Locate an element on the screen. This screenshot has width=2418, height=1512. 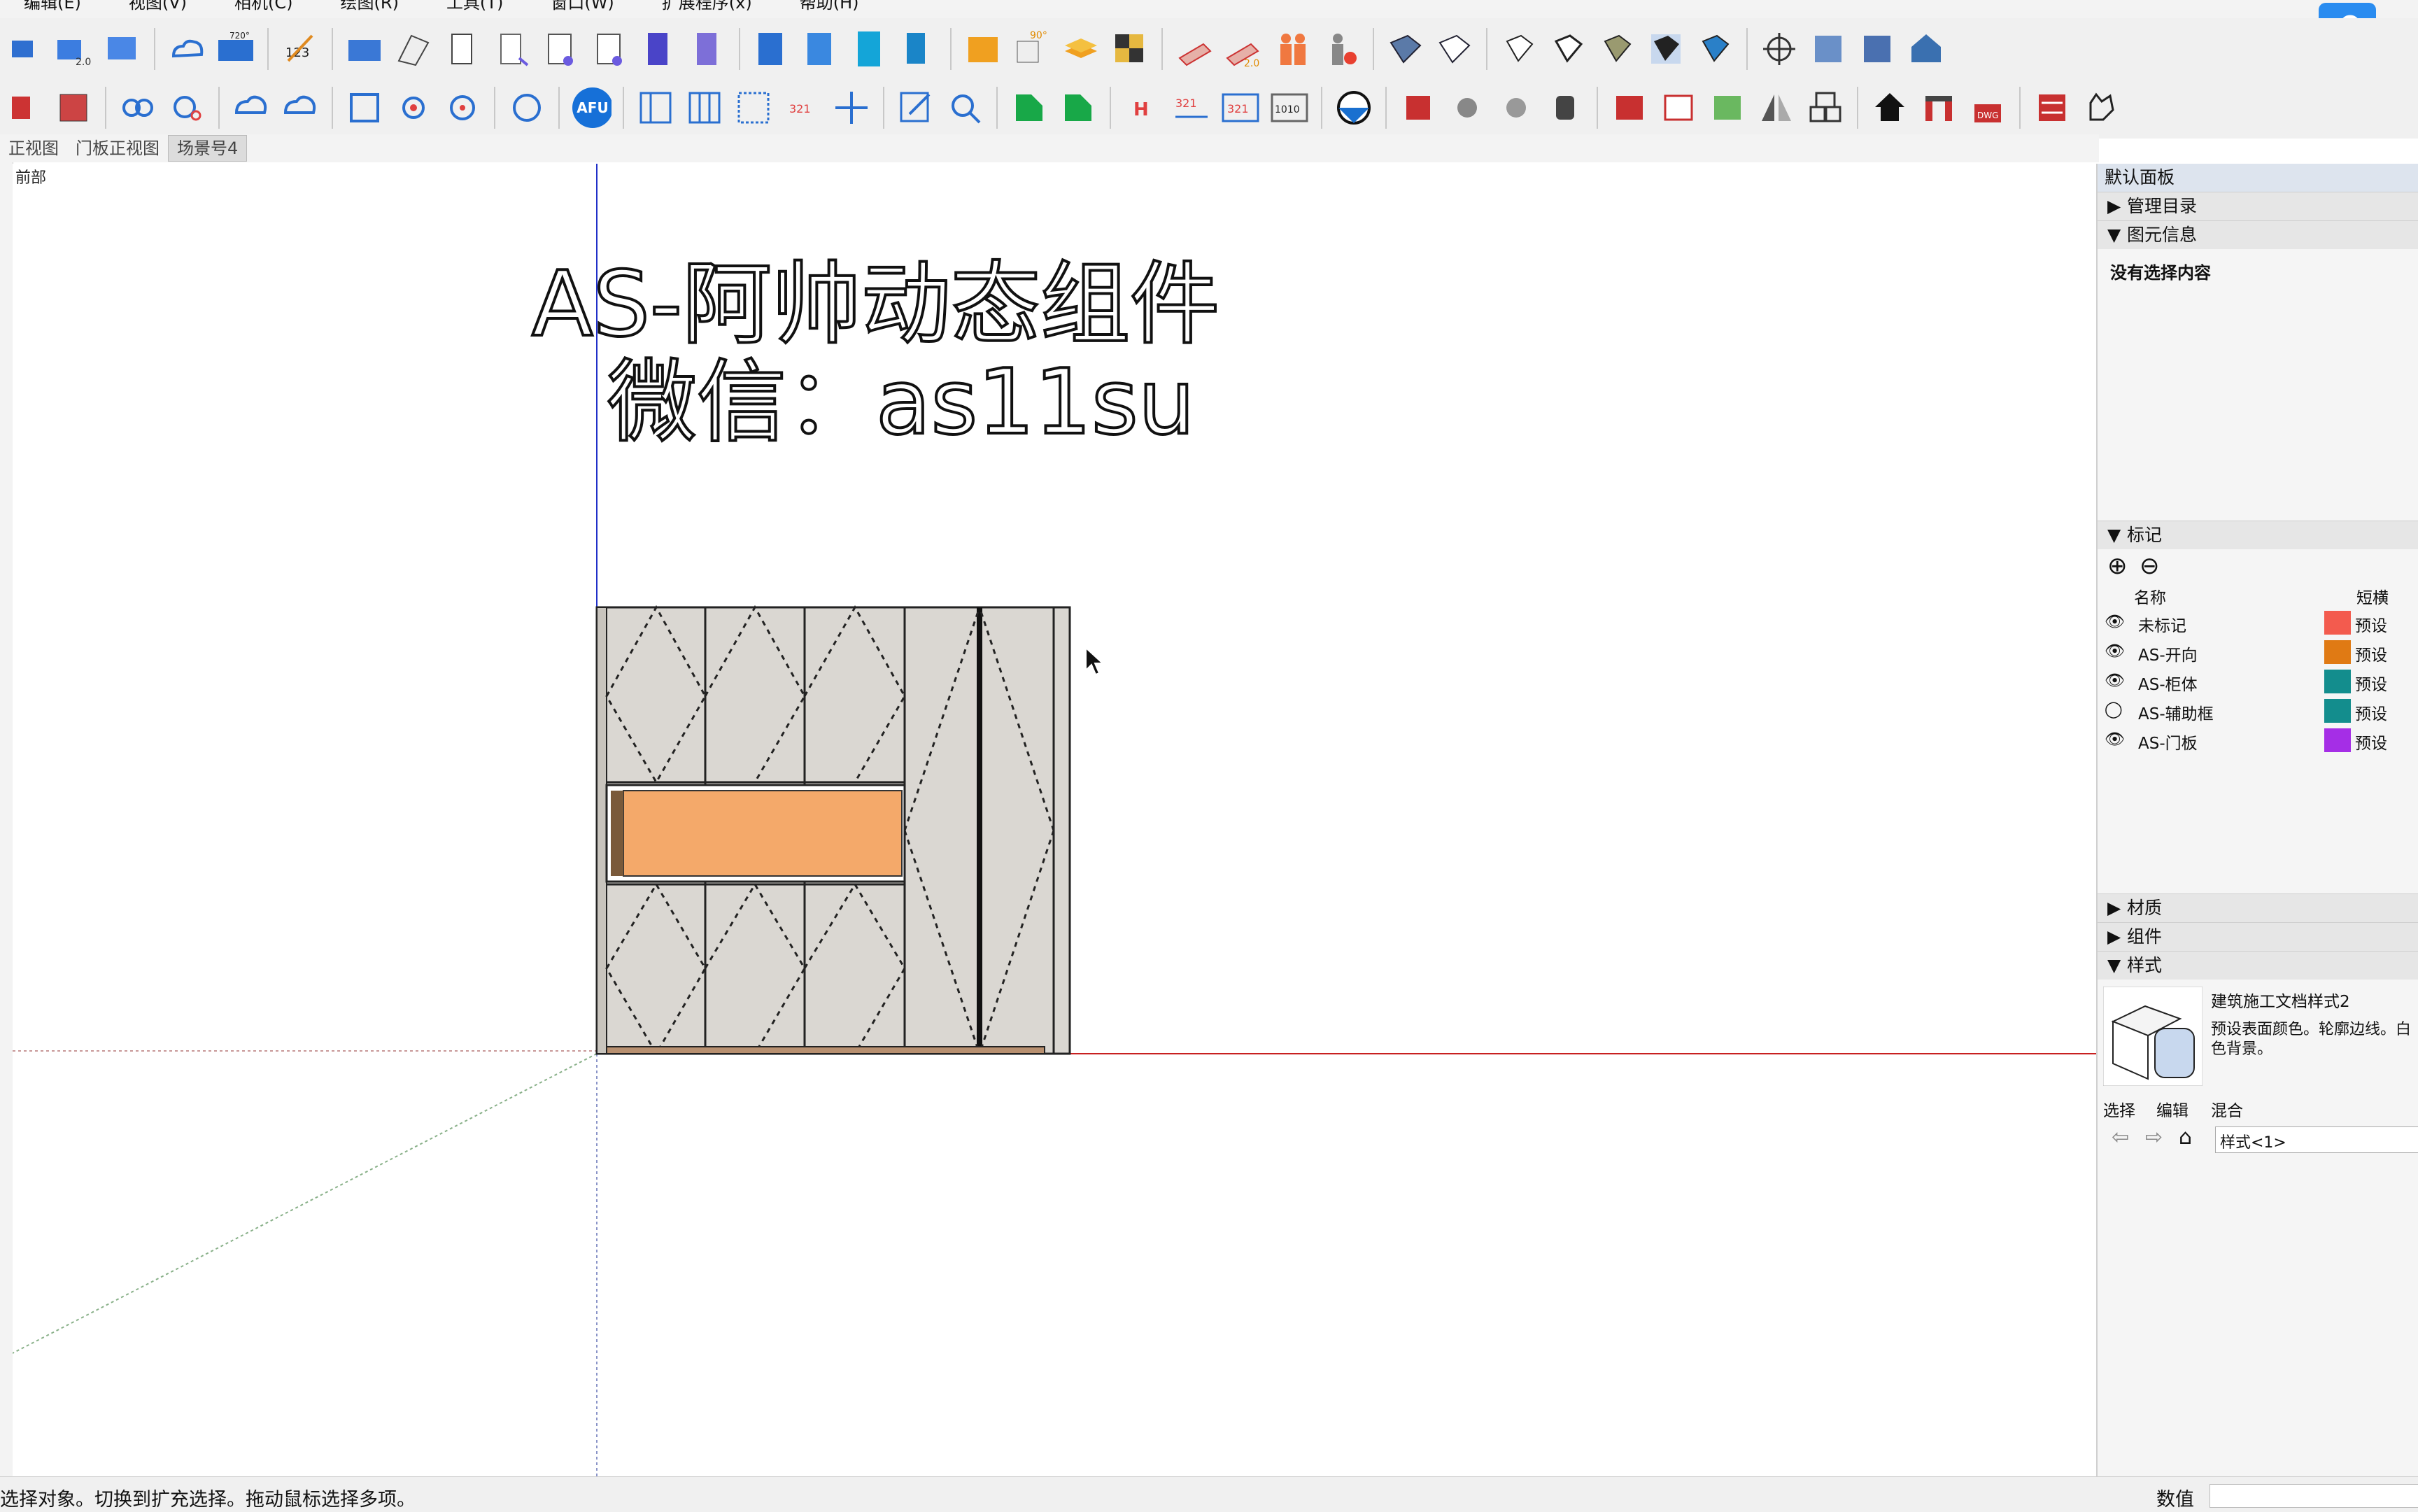
number-tool-icon: 123 is located at coordinates (300, 49).